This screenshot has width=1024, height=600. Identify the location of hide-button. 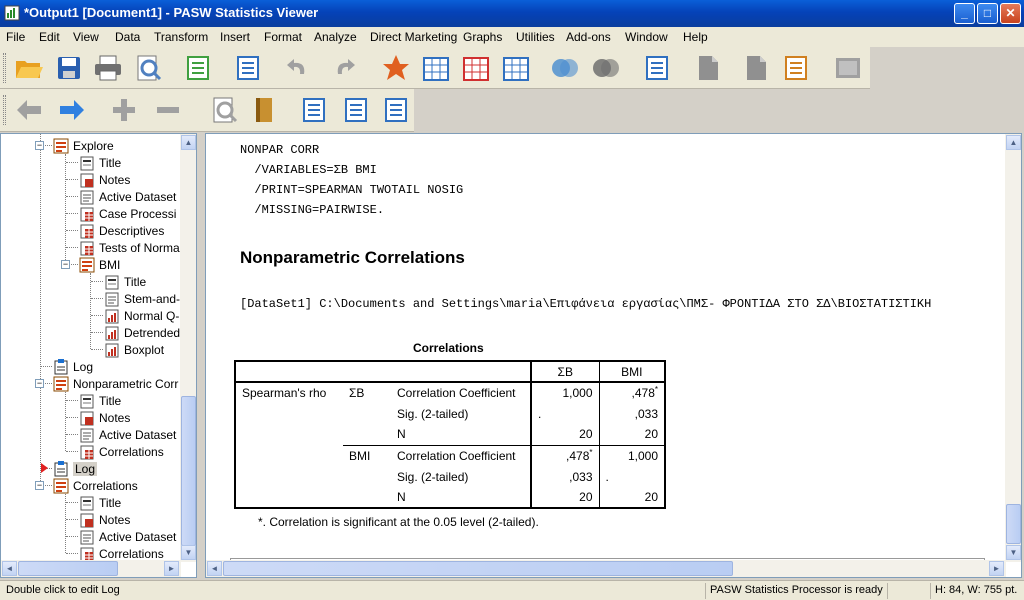
(264, 110).